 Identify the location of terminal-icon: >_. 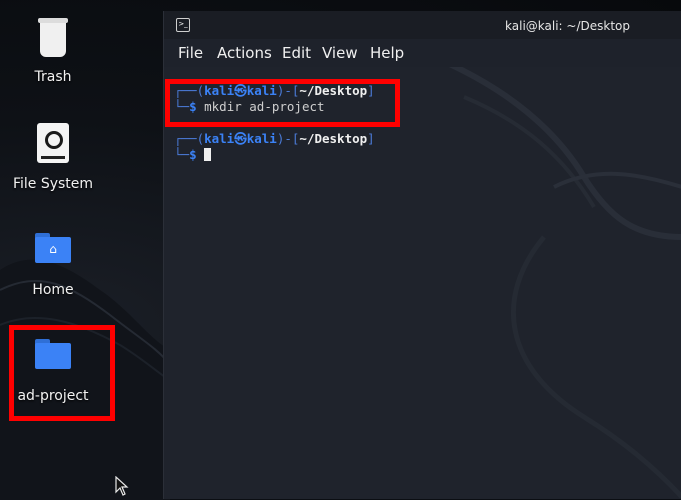
(183, 25).